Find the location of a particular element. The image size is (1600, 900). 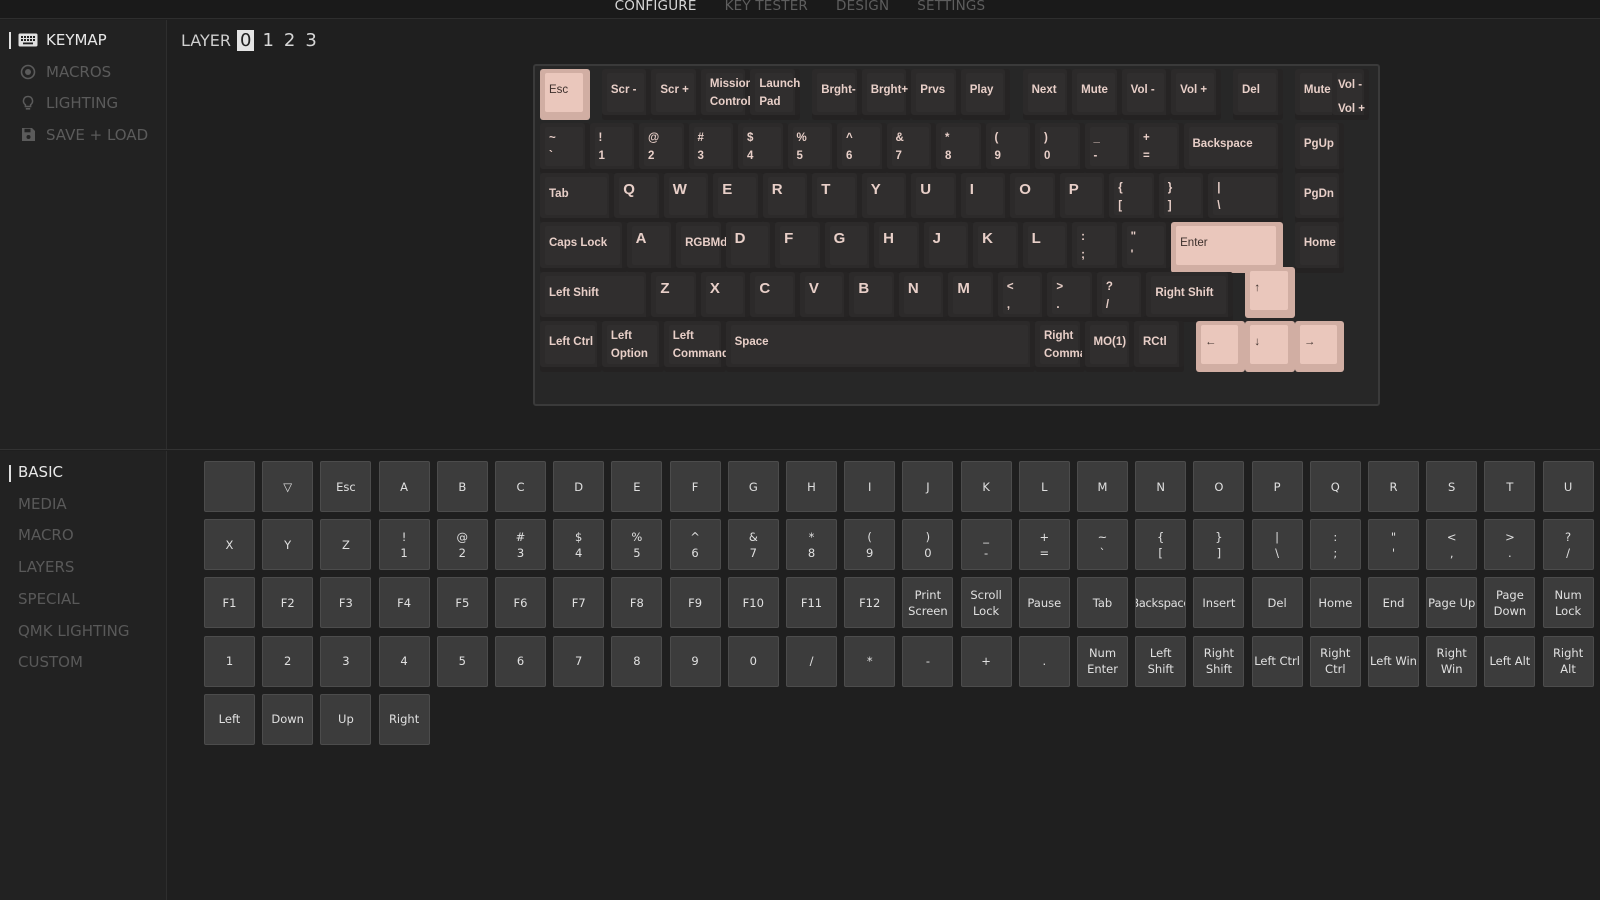

keyboard-key: MO(1) is located at coordinates (1109, 346).